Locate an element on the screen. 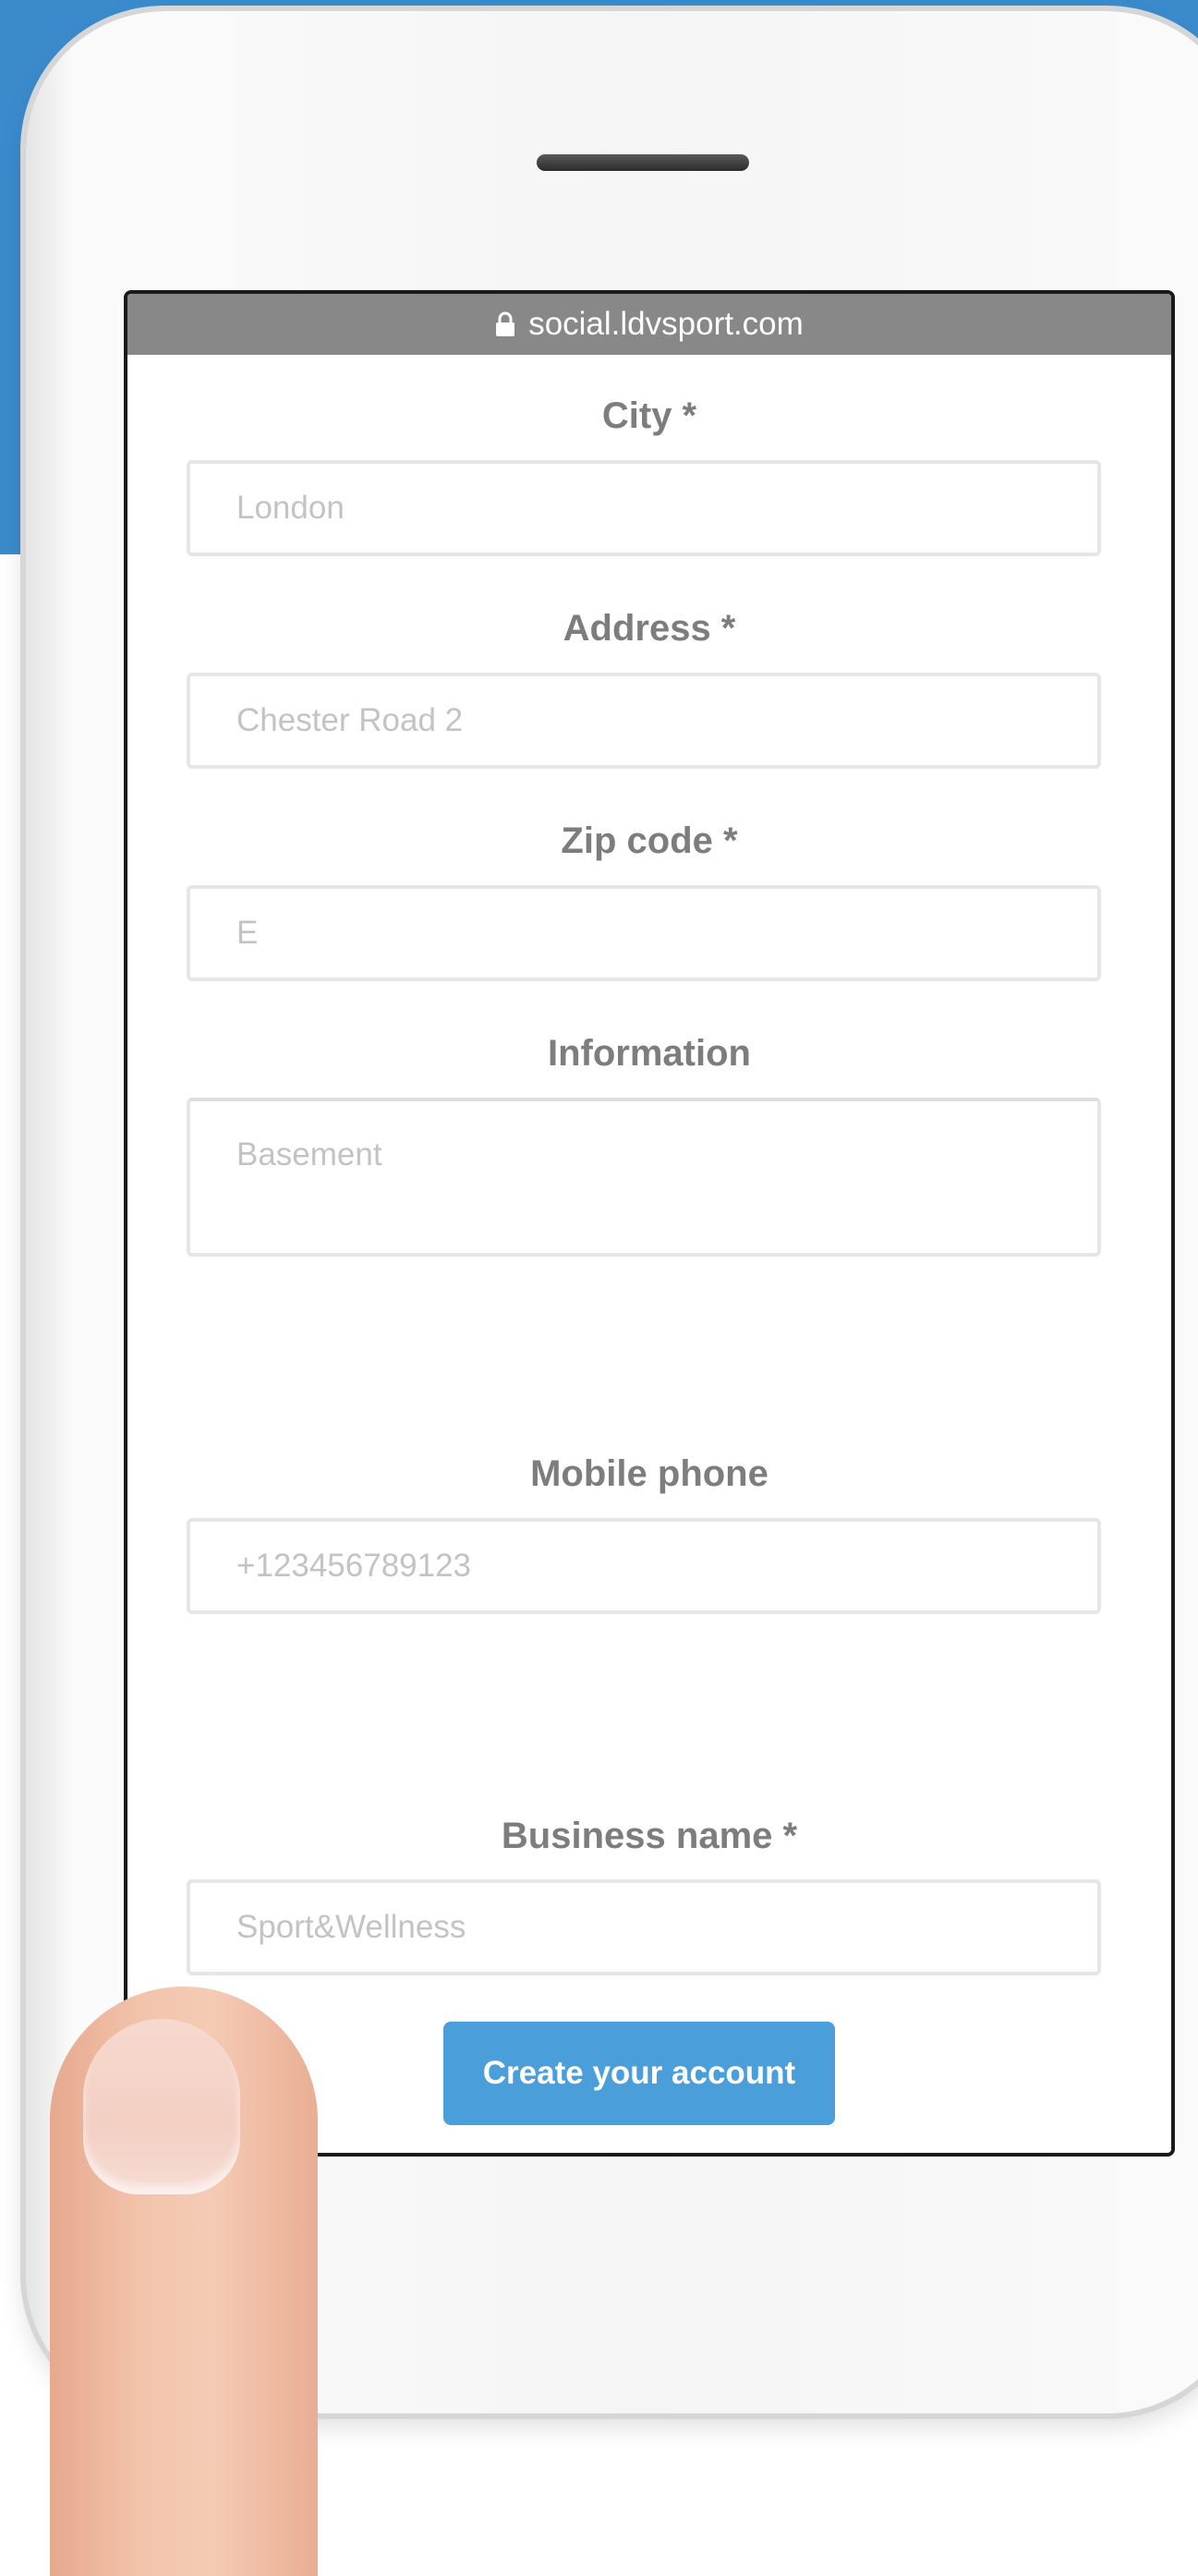  lock-icon is located at coordinates (505, 324).